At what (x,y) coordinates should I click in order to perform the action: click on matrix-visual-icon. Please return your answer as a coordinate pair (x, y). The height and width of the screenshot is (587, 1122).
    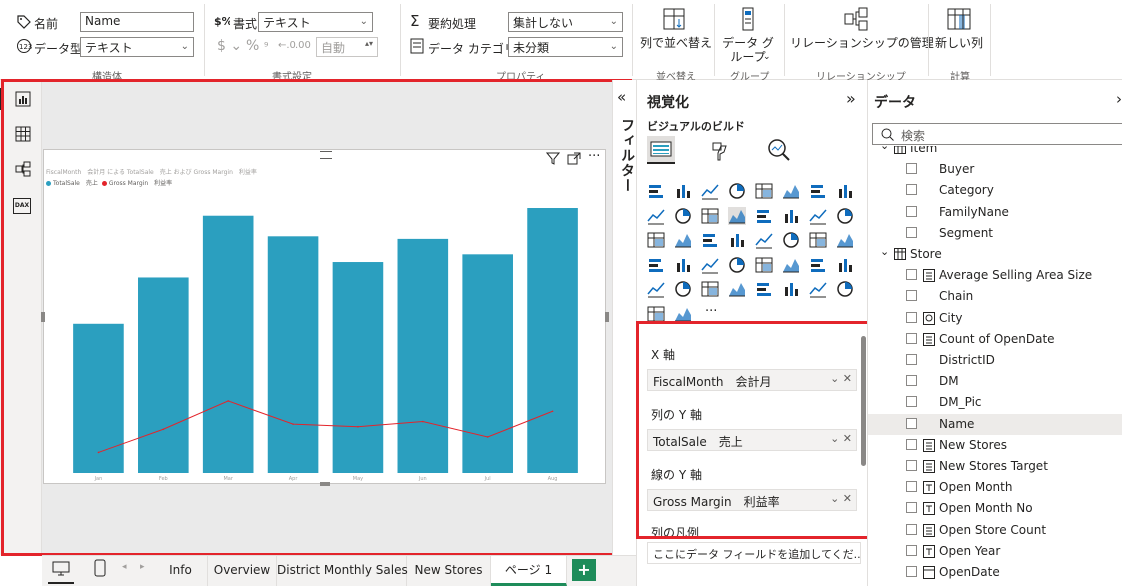
    Looking at the image, I should click on (764, 265).